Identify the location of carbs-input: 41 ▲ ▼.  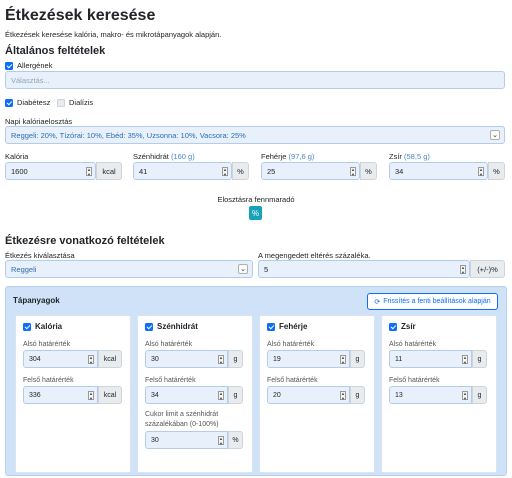
(182, 171).